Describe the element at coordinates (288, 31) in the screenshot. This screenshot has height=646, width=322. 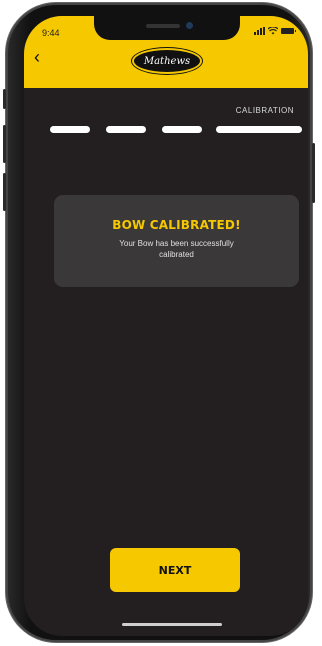
I see `battery-icon` at that location.